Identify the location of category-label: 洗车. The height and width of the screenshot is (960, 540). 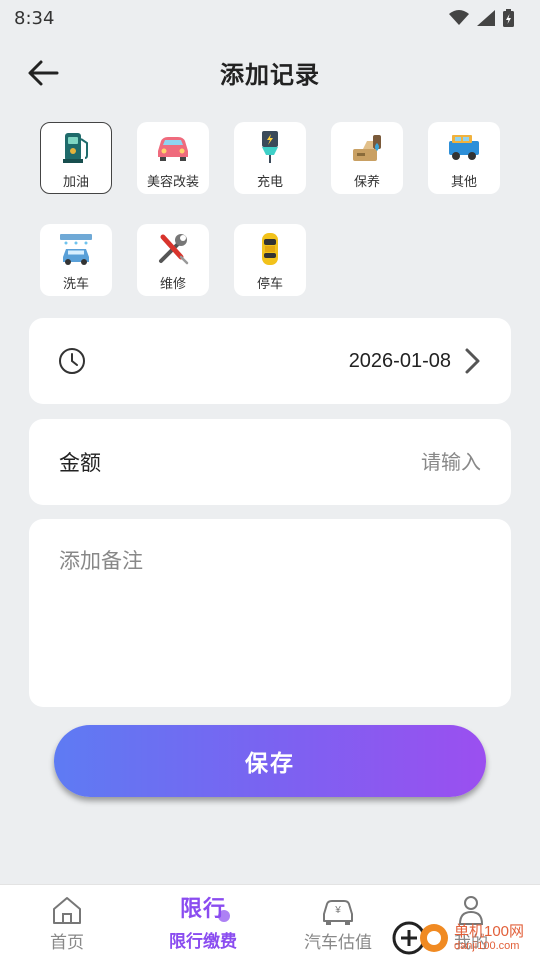
(75, 284).